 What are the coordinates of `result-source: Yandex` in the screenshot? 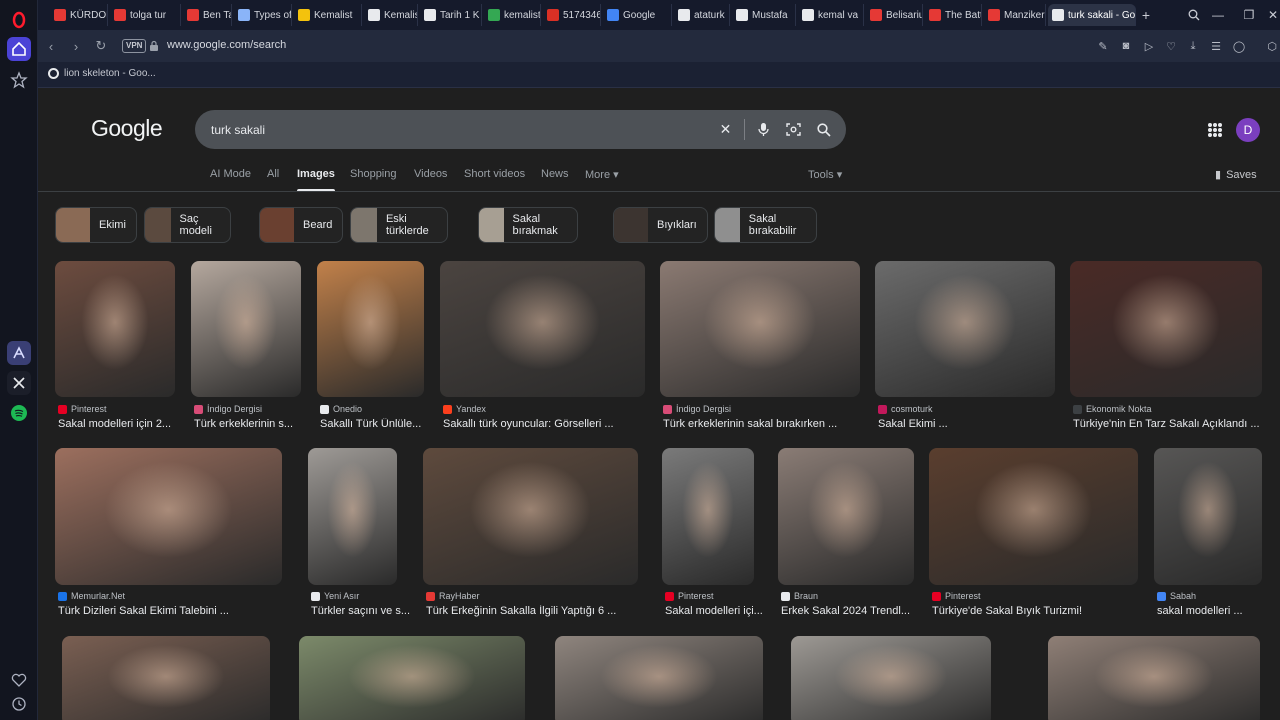 It's located at (464, 409).